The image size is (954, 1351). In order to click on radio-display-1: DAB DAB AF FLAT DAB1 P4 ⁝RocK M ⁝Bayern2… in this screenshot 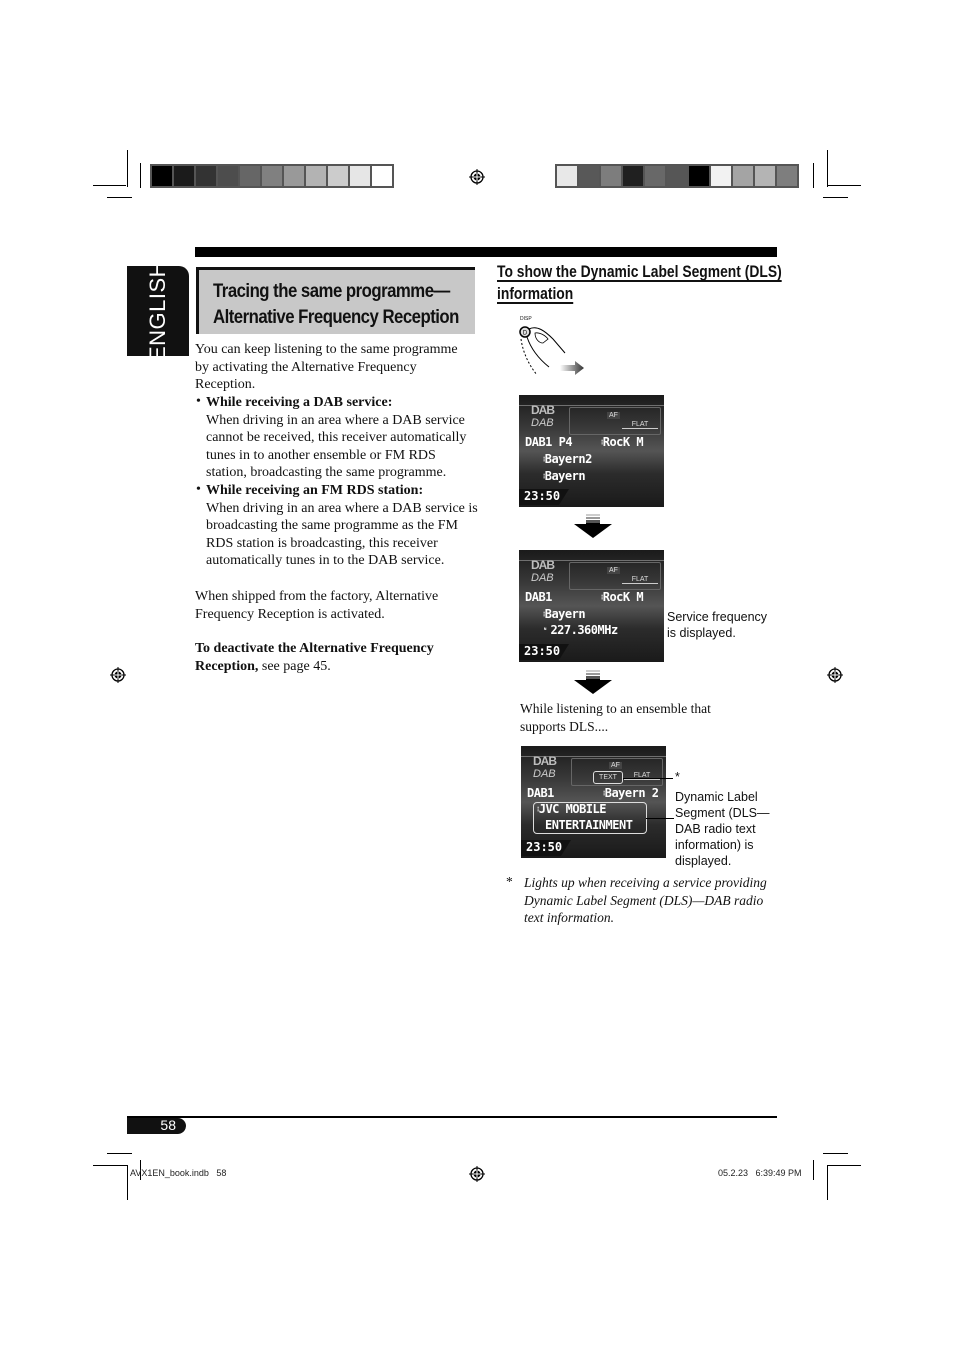, I will do `click(591, 451)`.